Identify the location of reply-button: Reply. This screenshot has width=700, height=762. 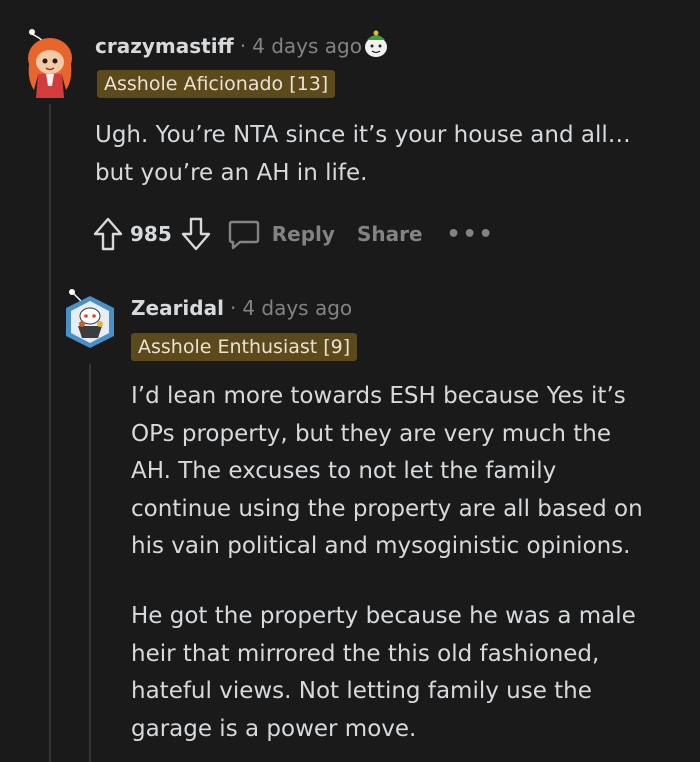
(280, 234).